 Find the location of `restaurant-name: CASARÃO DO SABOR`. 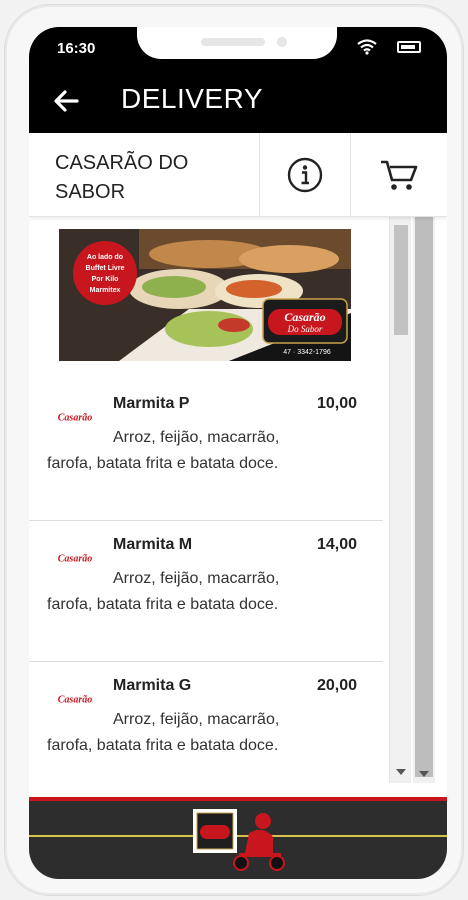

restaurant-name: CASARÃO DO SABOR is located at coordinates (122, 177).